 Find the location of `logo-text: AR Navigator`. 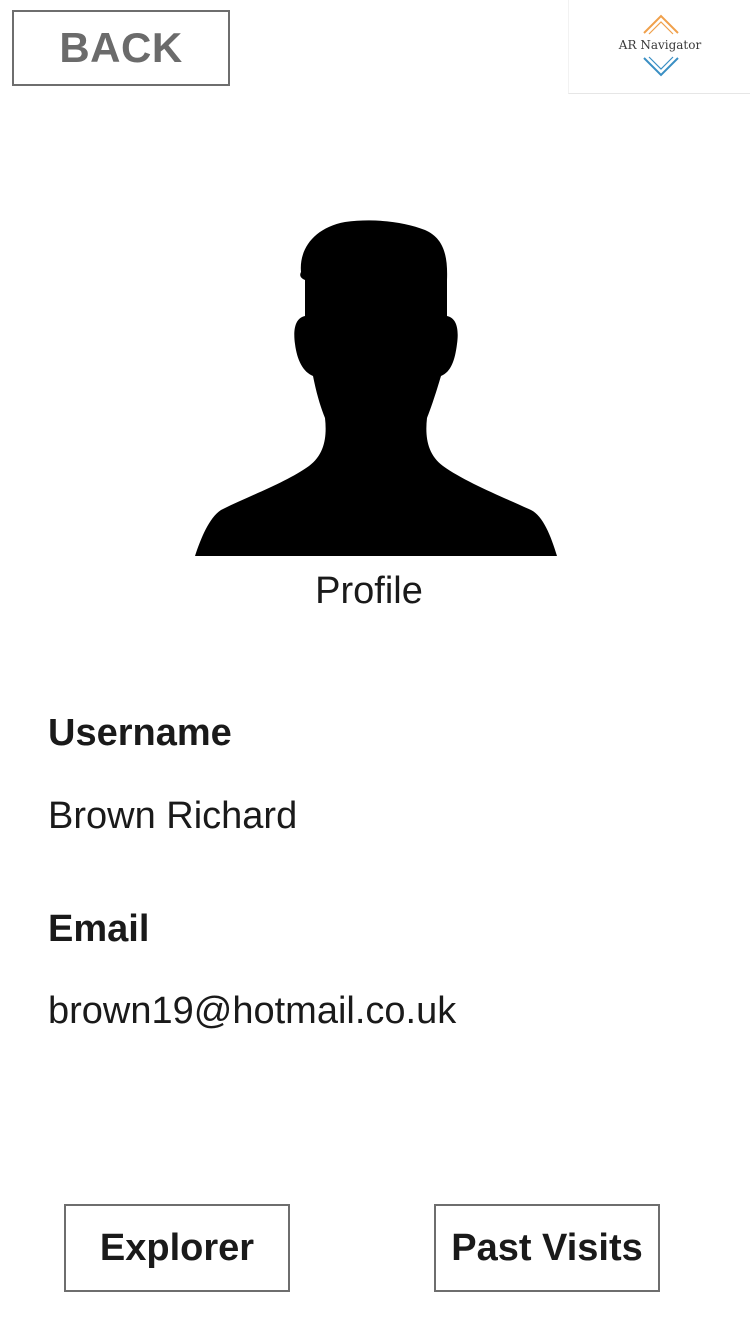

logo-text: AR Navigator is located at coordinates (660, 45).